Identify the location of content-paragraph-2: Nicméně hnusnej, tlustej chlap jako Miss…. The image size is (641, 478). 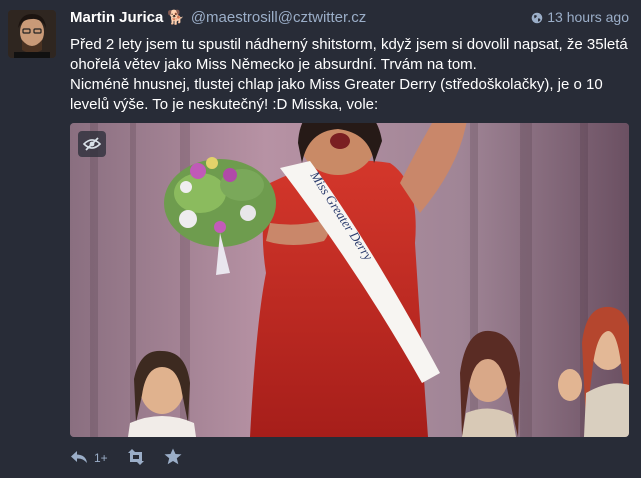
(336, 94).